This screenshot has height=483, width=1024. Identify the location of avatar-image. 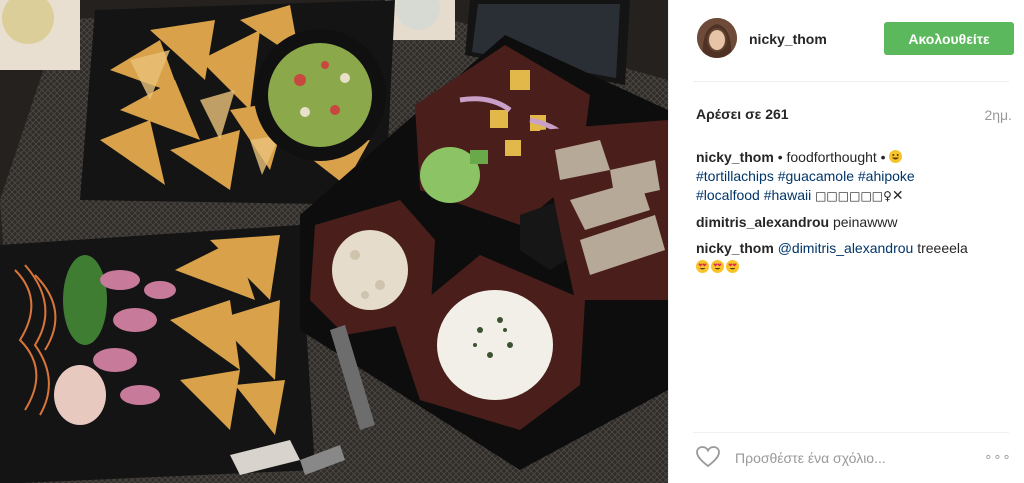
(717, 38).